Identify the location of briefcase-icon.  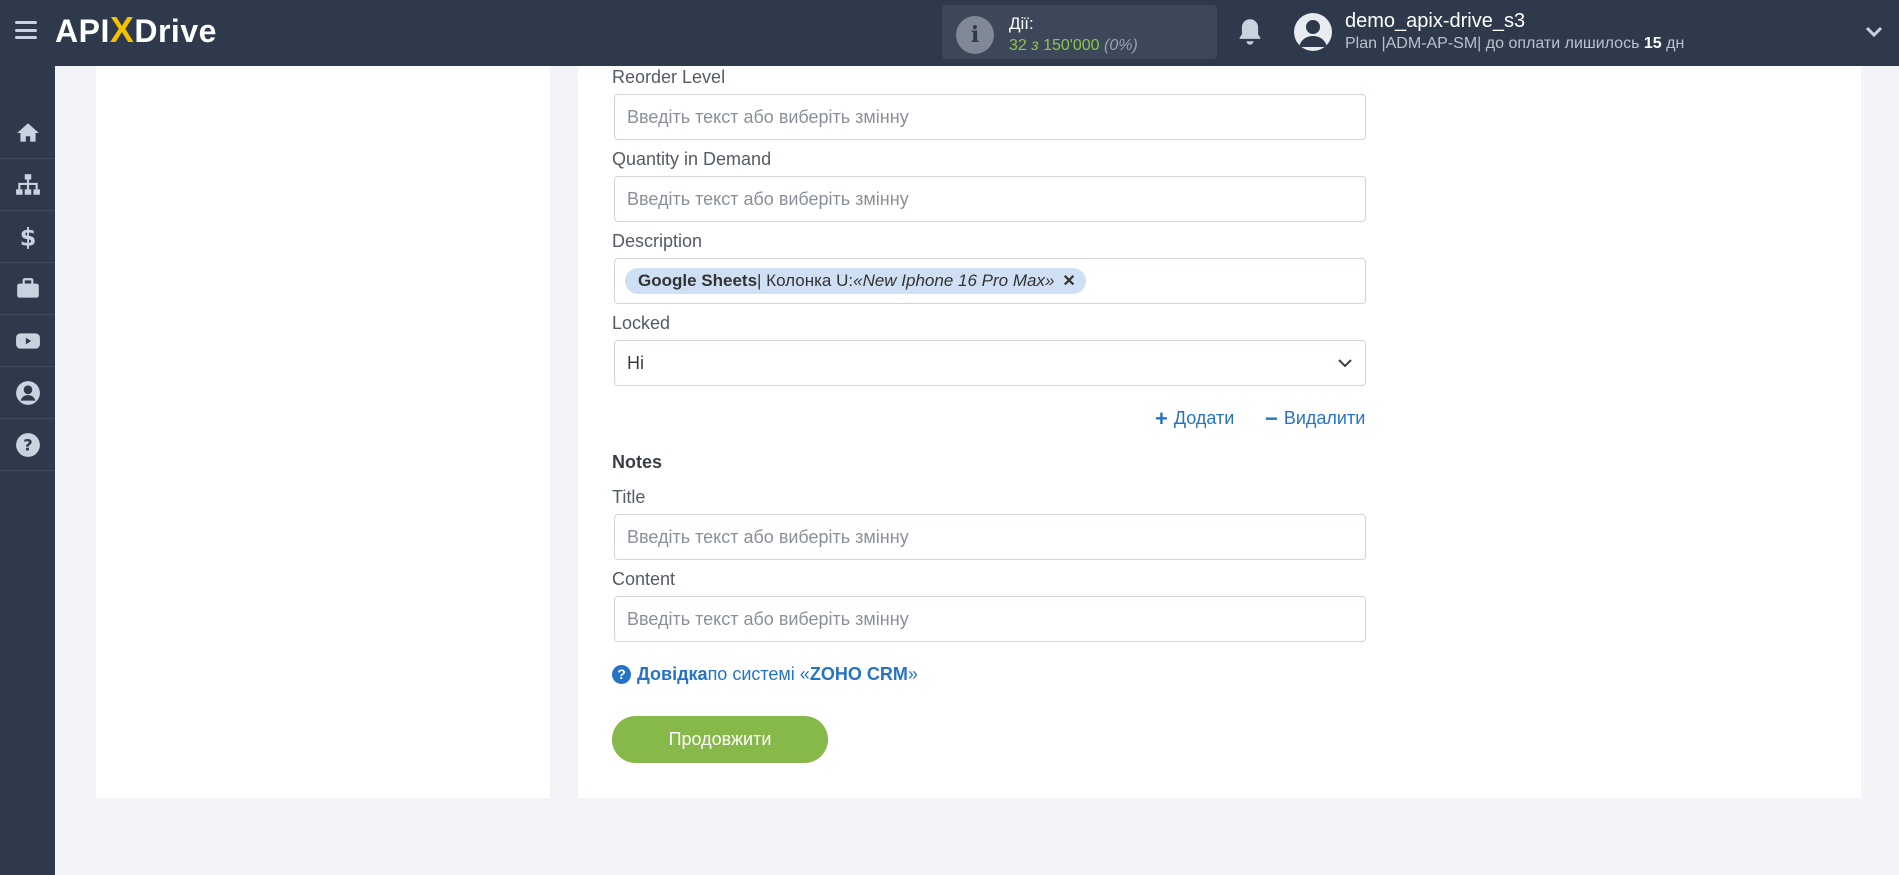
(27, 287).